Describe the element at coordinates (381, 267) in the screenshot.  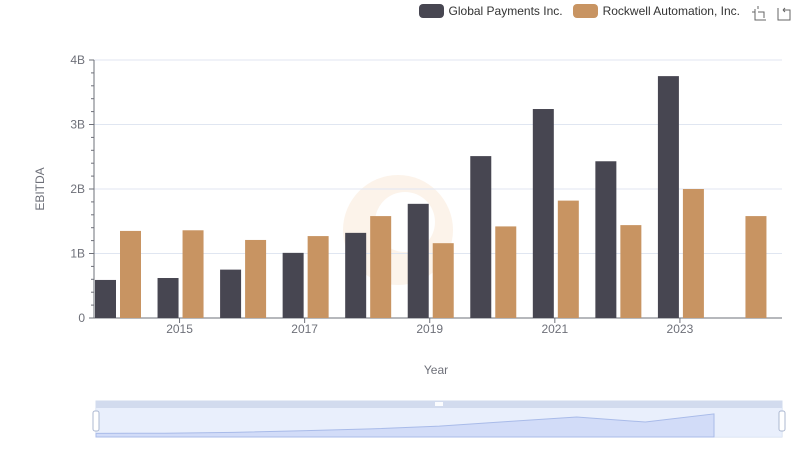
I see `bar-2018-rockwell-automation` at that location.